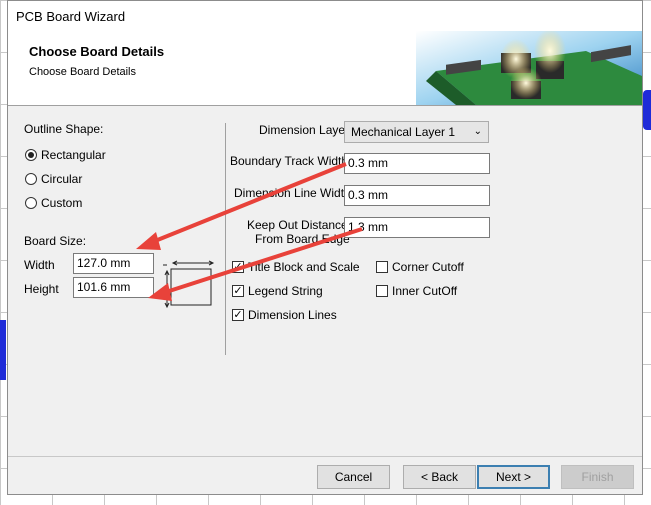 This screenshot has height=505, width=651. What do you see at coordinates (403, 132) in the screenshot?
I see `dimension-layer-value: Mechanical Layer 1` at bounding box center [403, 132].